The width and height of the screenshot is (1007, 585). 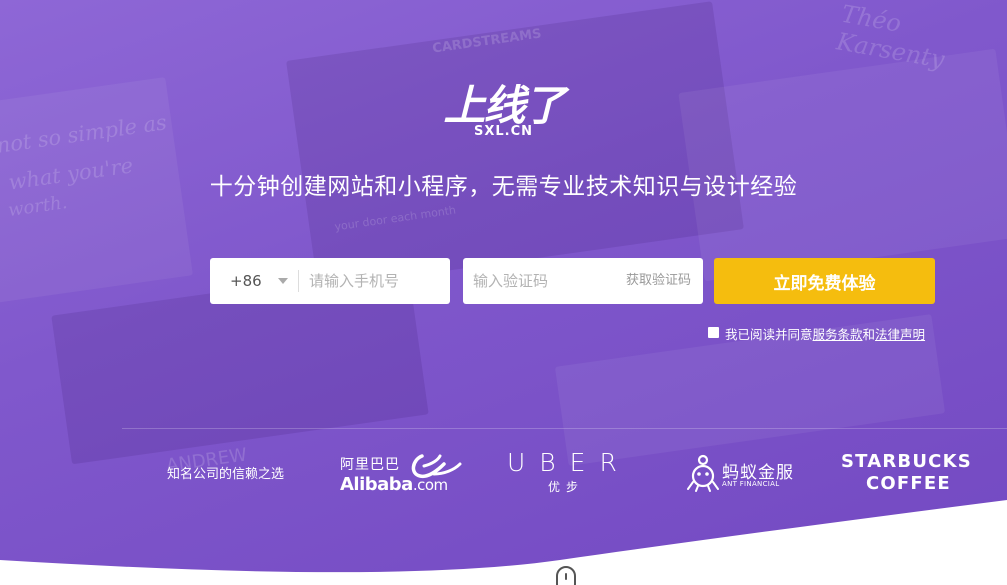 What do you see at coordinates (906, 461) in the screenshot?
I see `starbucks-text: STARBUCKS` at bounding box center [906, 461].